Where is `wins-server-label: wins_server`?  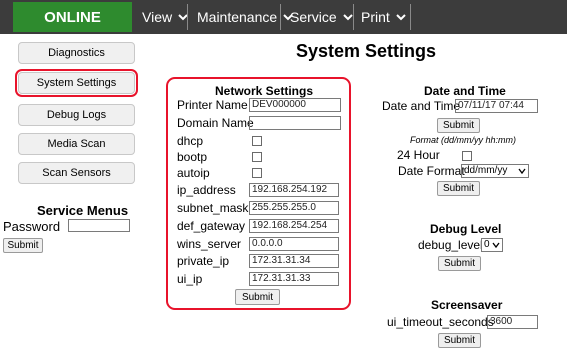
wins-server-label: wins_server is located at coordinates (209, 244).